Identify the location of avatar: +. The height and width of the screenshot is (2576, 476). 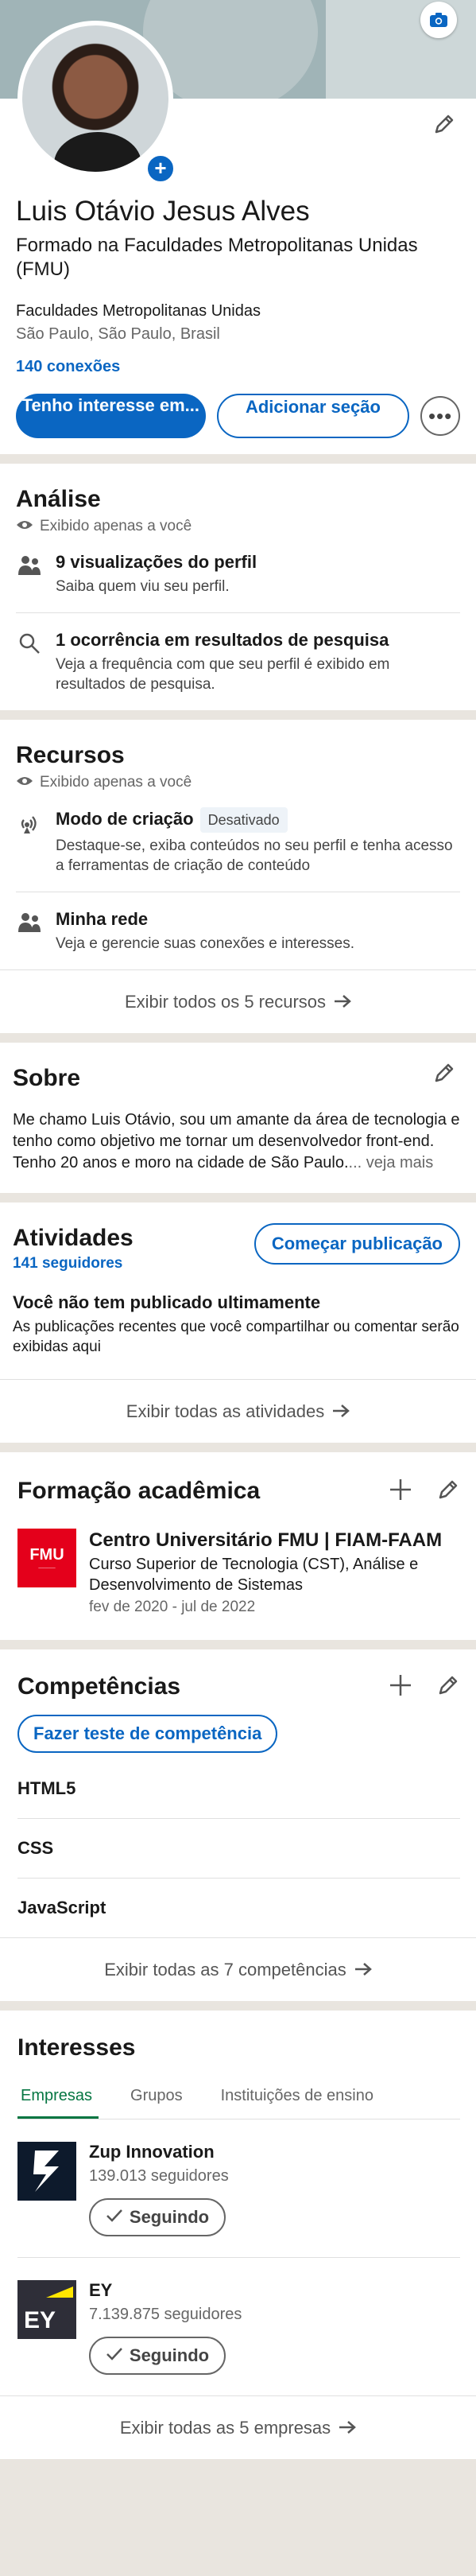
(96, 103).